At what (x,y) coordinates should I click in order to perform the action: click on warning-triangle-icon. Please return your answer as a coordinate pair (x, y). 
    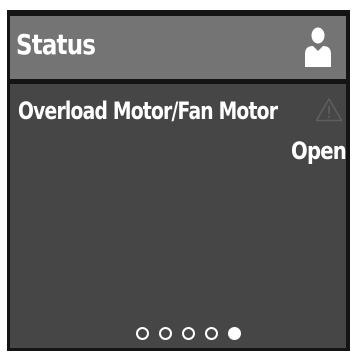
    Looking at the image, I should click on (329, 110).